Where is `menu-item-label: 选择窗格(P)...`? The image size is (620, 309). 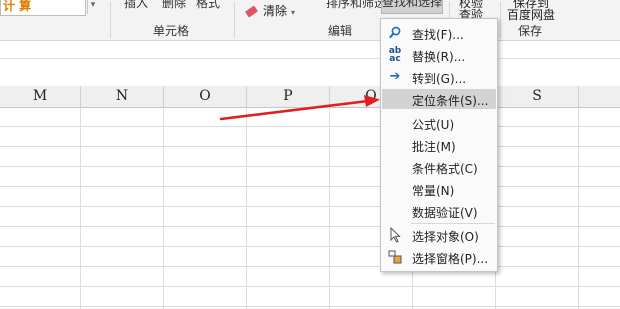
menu-item-label: 选择窗格(P)... is located at coordinates (450, 259).